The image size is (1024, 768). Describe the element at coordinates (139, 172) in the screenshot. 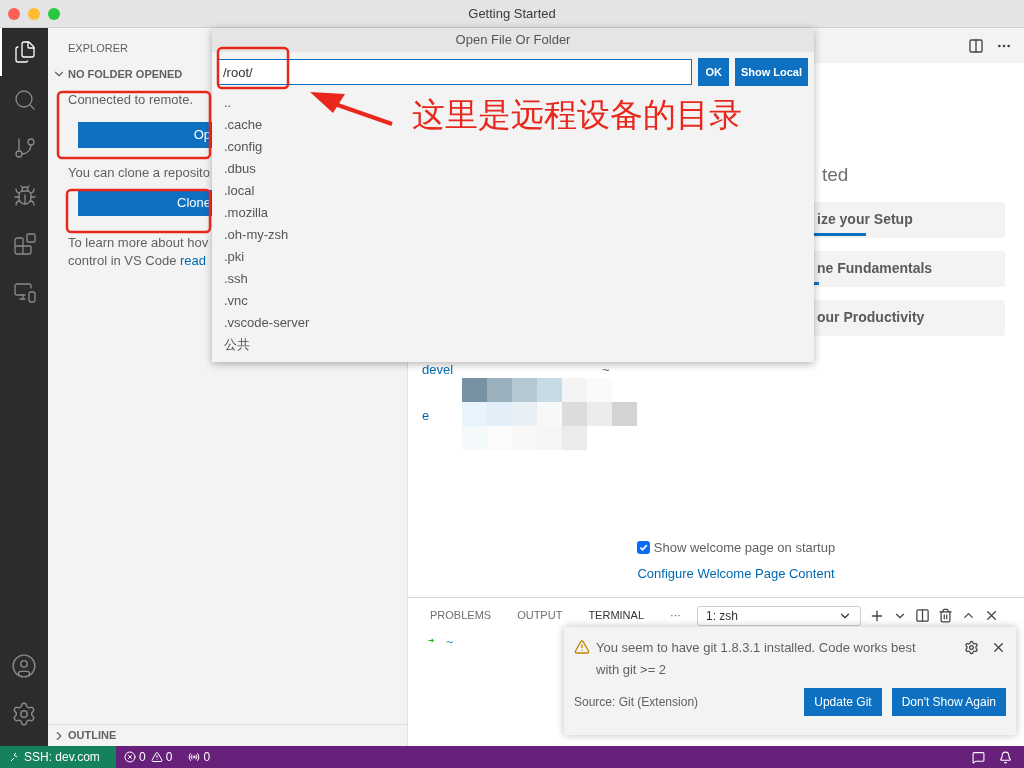

I see `clone-hint-text: You can clone a reposito` at that location.